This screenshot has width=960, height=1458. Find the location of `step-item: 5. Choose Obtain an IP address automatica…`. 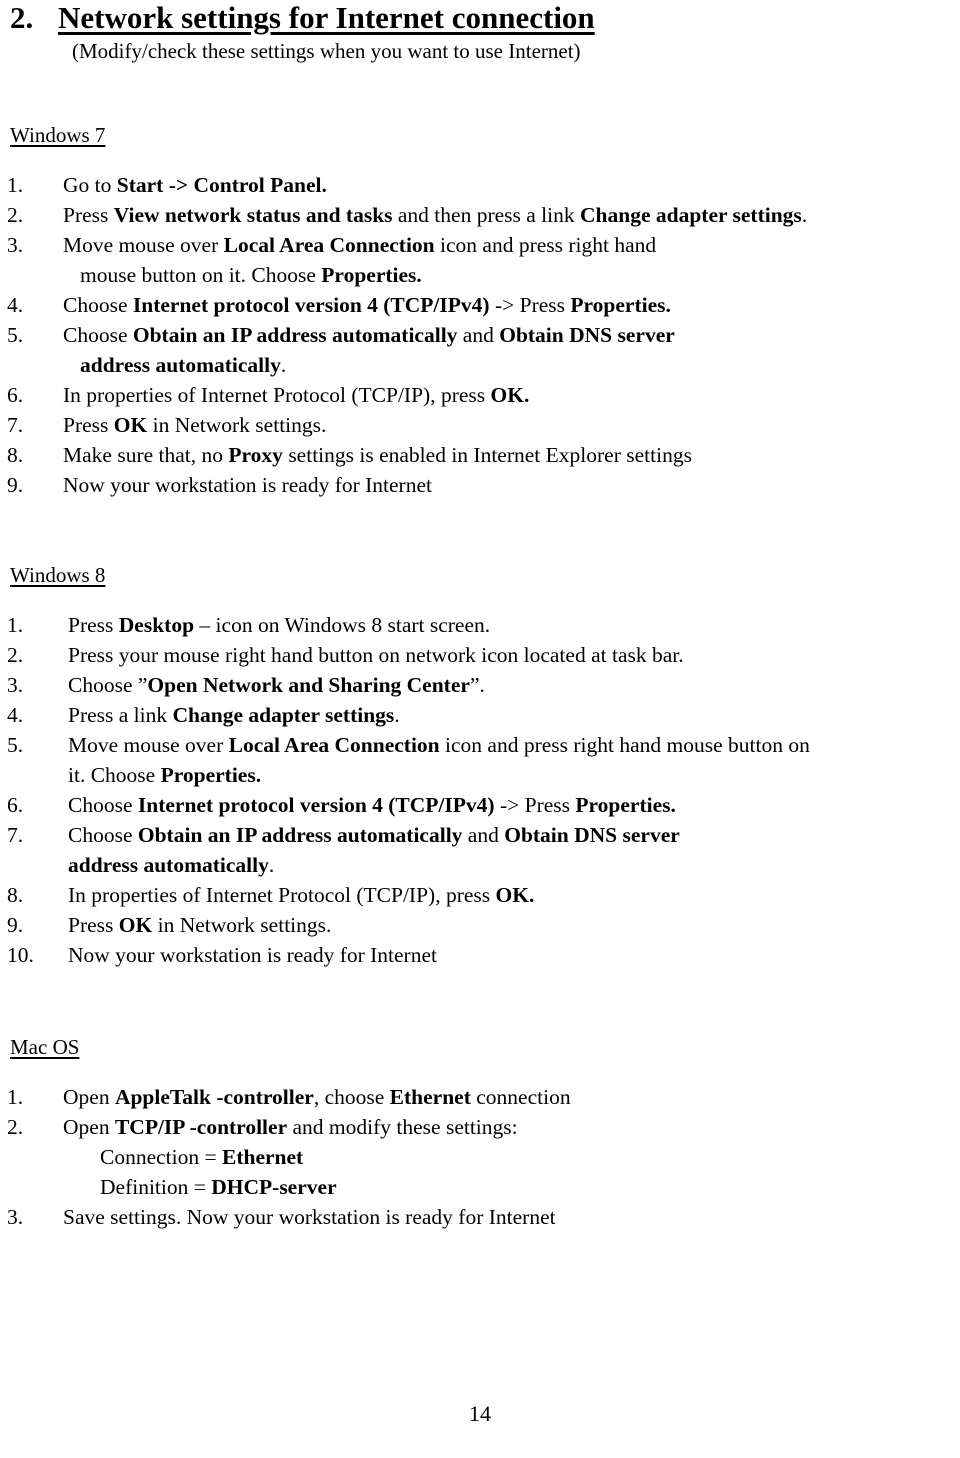

step-item: 5. Choose Obtain an IP address automatica… is located at coordinates (480, 350).